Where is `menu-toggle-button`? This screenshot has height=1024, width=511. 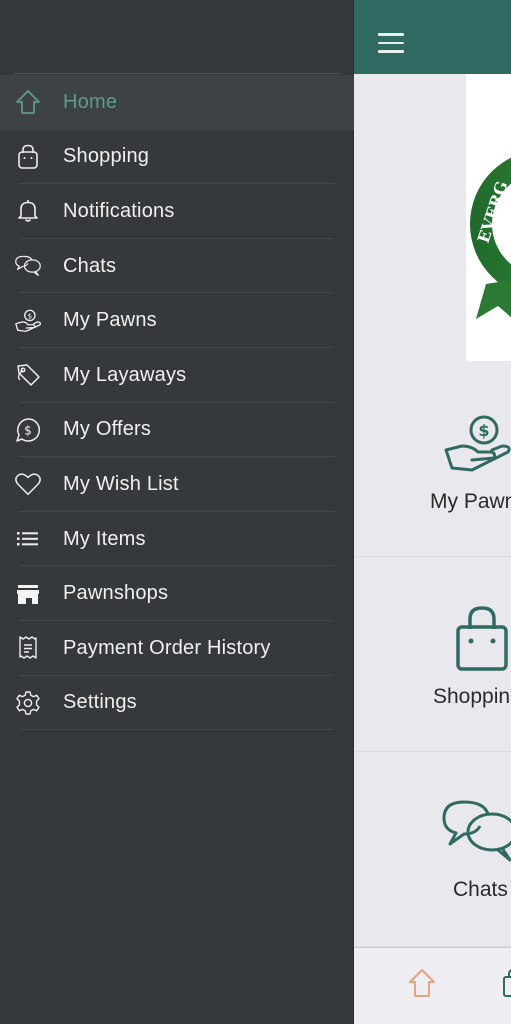
menu-toggle-button is located at coordinates (391, 43).